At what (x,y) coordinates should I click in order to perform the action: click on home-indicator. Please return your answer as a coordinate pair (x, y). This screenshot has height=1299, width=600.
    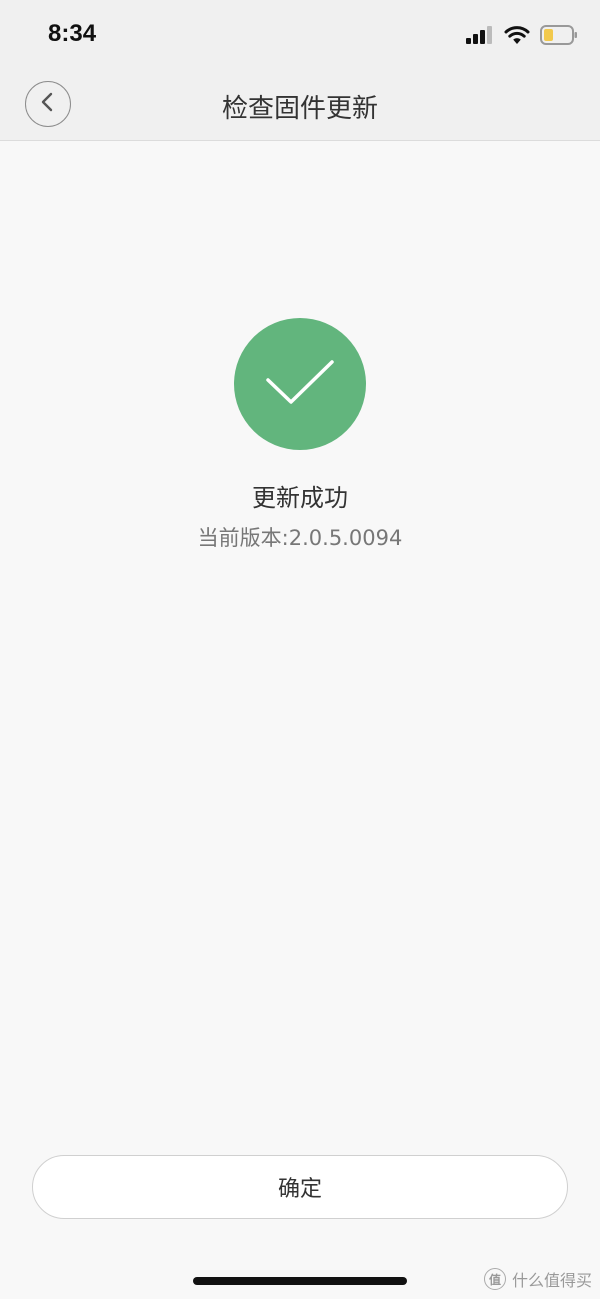
    Looking at the image, I should click on (300, 1281).